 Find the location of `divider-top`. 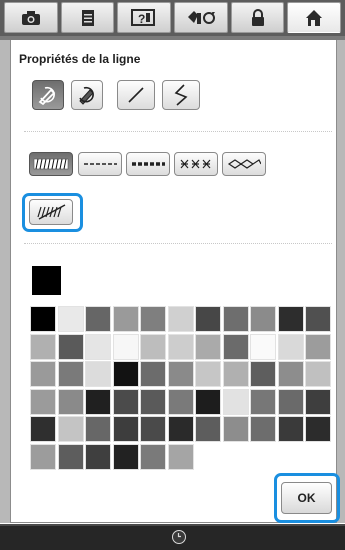

divider-top is located at coordinates (178, 131).